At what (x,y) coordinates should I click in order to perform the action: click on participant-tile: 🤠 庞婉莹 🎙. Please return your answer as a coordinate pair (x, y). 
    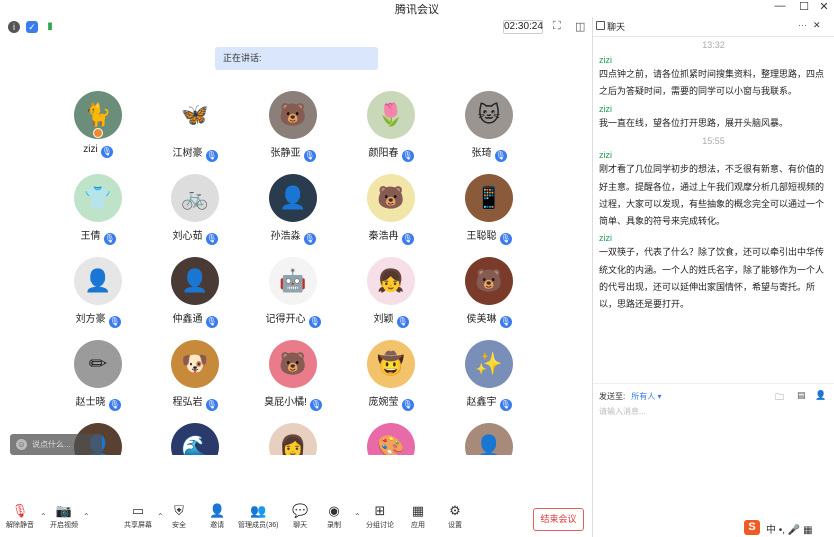
    Looking at the image, I should click on (391, 376).